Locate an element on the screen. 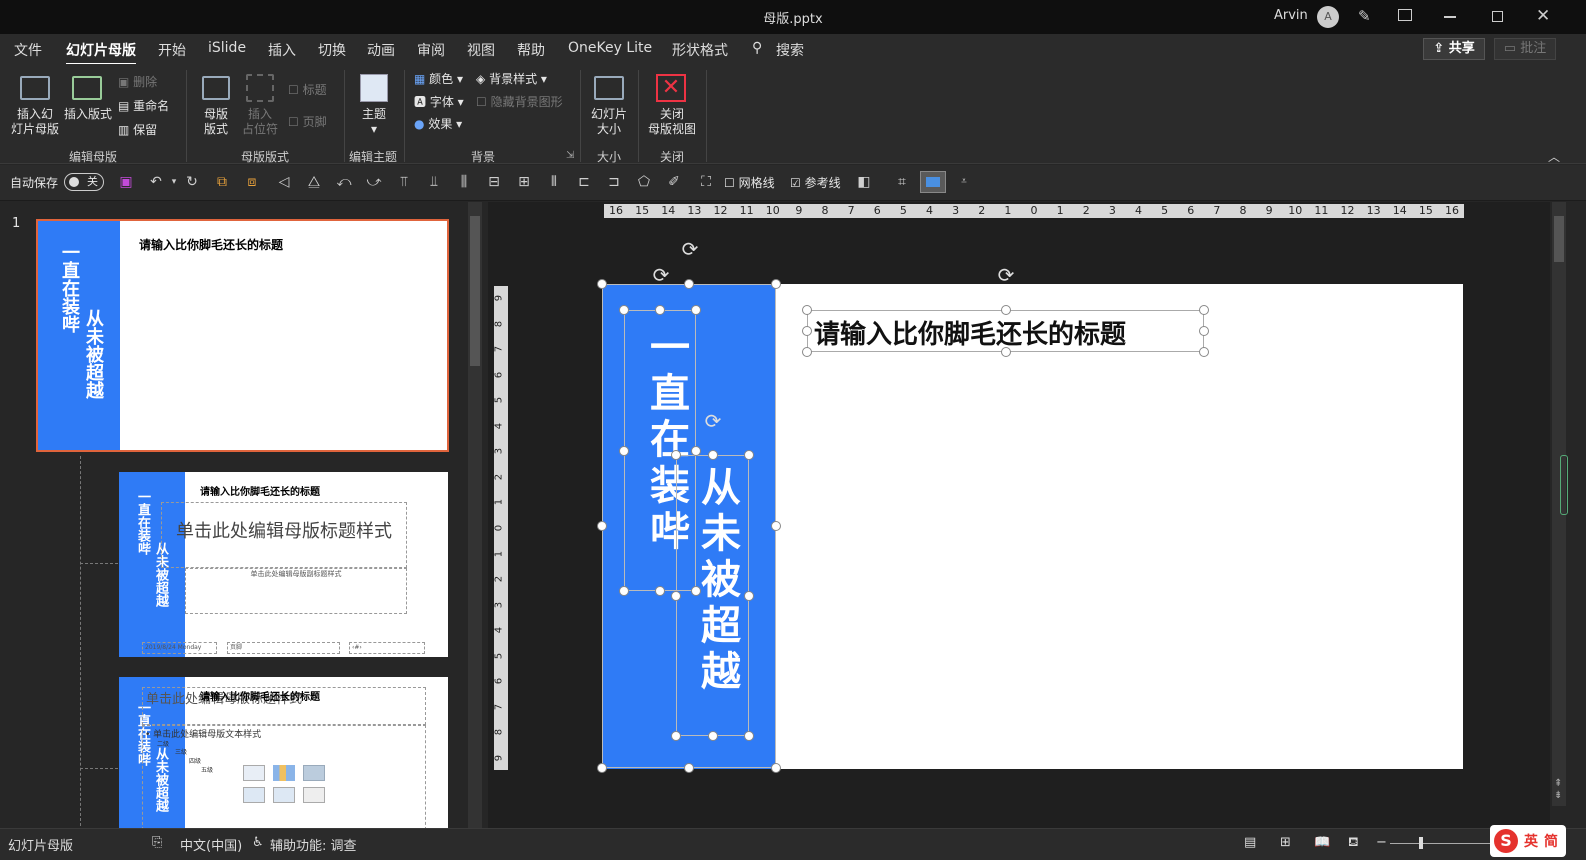  undo-dropdown-icon: ▾ is located at coordinates (174, 182).